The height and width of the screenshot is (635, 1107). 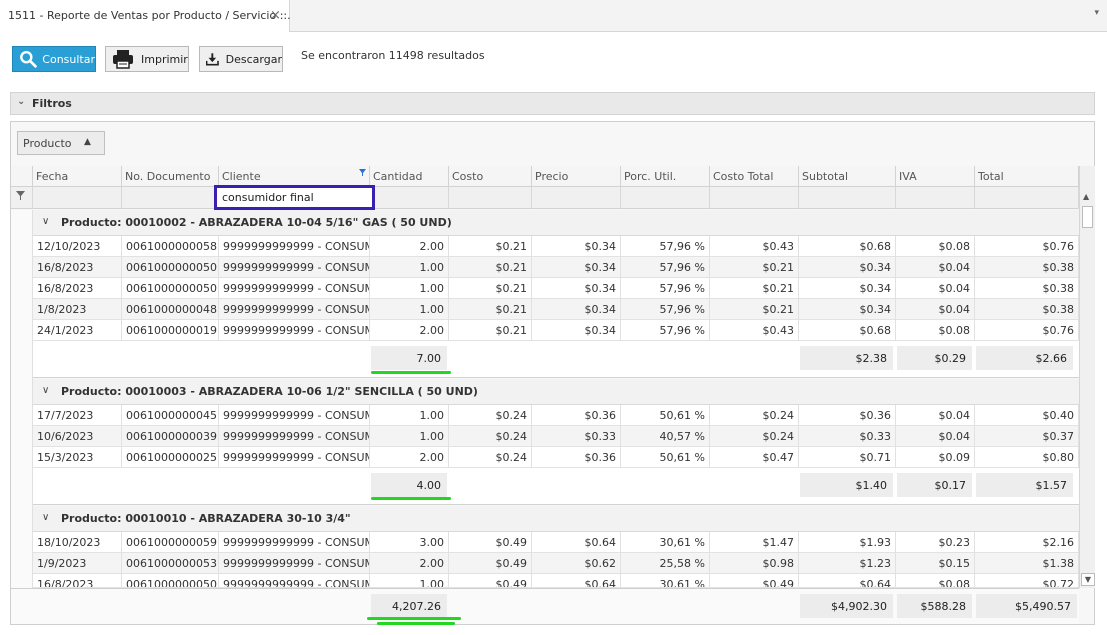 I want to click on cell-total: $0.80, so click(x=1027, y=457).